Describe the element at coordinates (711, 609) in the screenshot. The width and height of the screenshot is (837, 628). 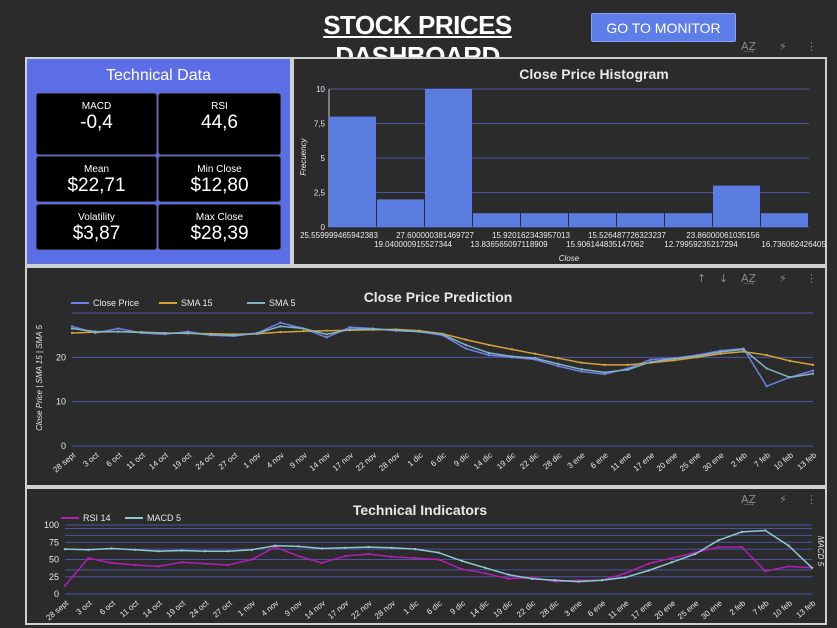
I see `x-tick-label: 30 ene` at that location.